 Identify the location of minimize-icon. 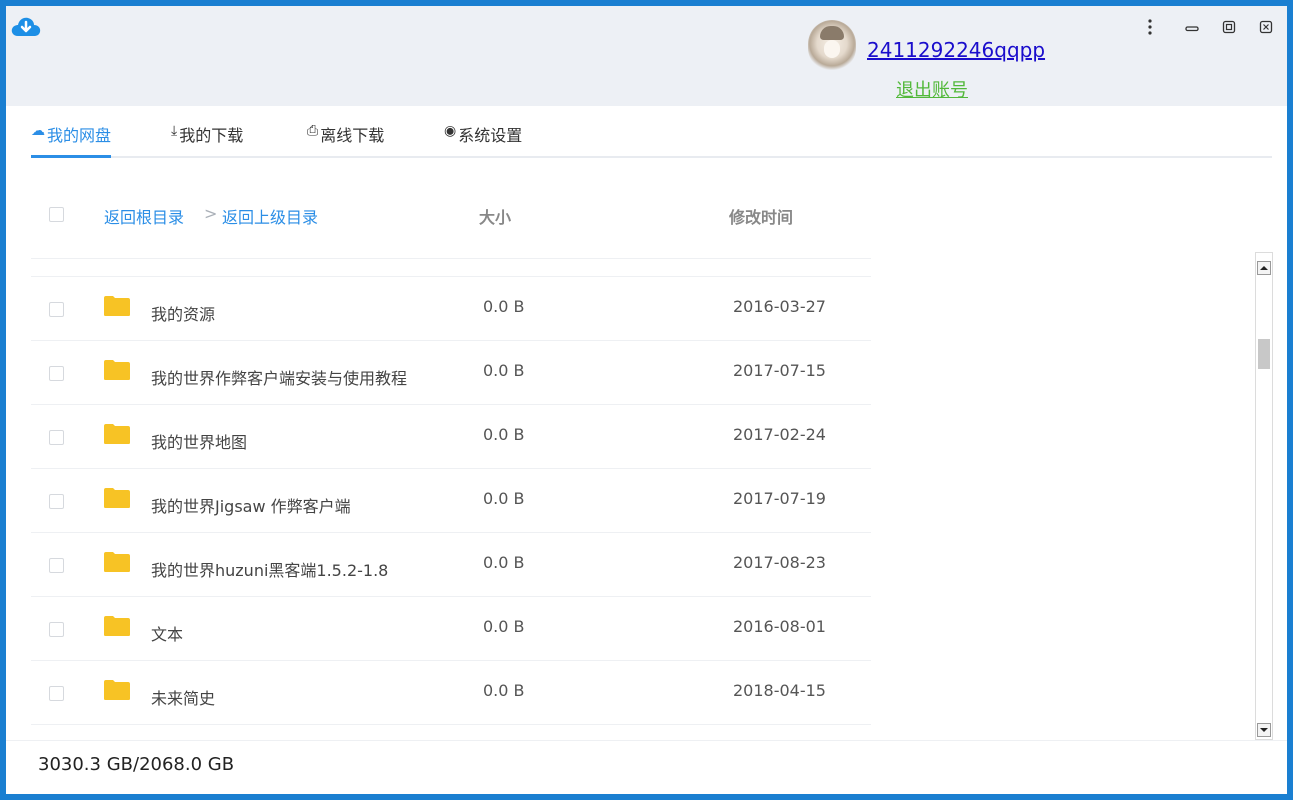
(1192, 27).